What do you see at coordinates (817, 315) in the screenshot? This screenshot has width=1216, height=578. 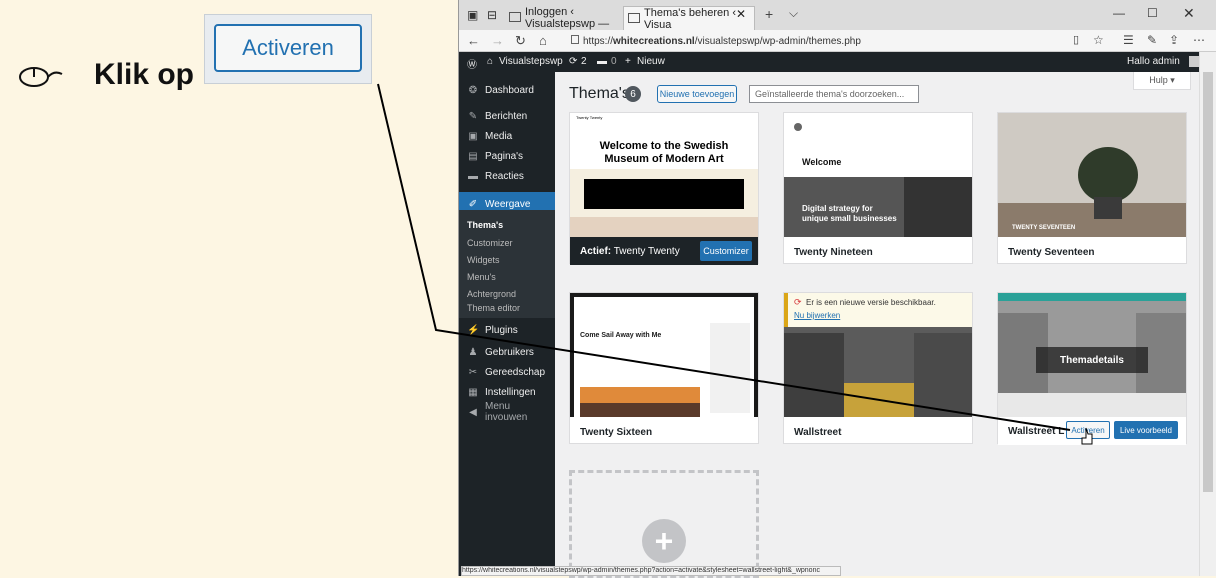 I see `update-now-link: Nu bijwerken` at bounding box center [817, 315].